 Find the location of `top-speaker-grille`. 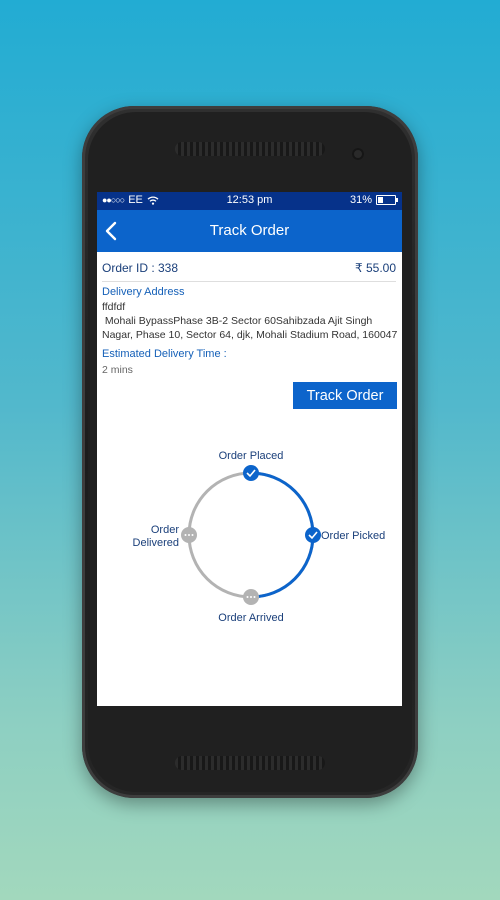

top-speaker-grille is located at coordinates (250, 149).